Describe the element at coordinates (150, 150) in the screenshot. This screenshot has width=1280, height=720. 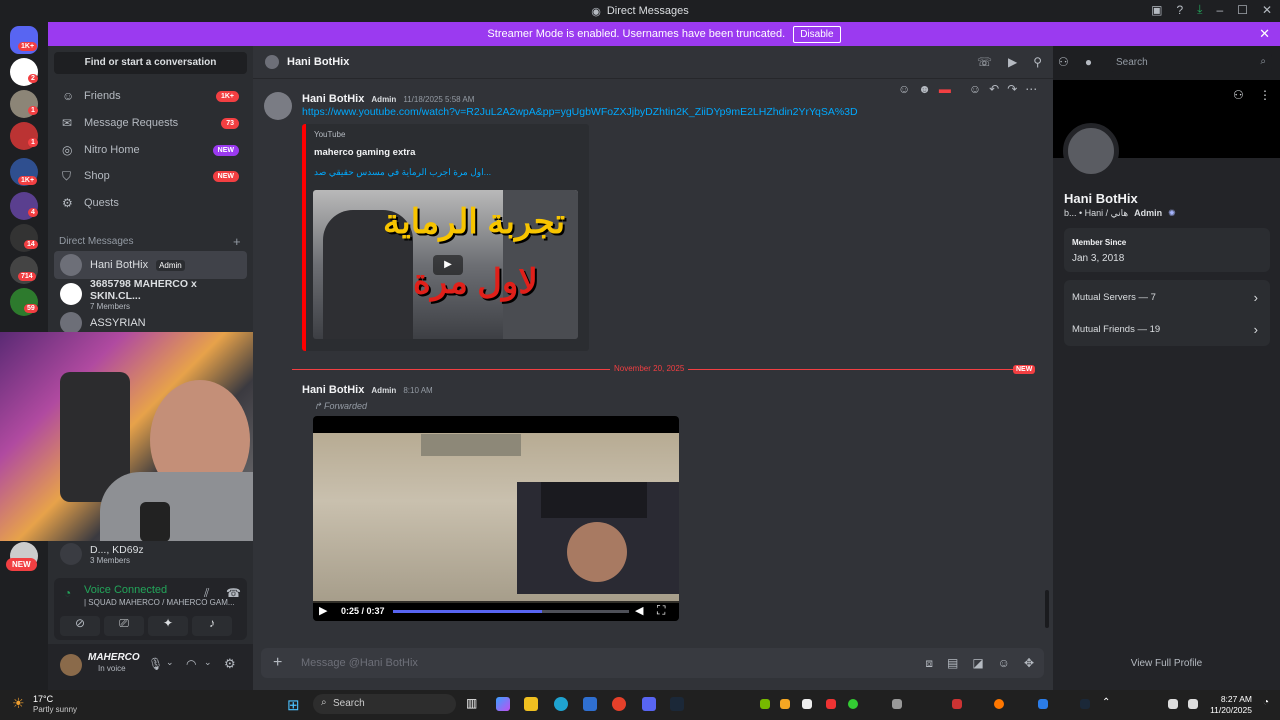
I see `nav-nitro-home: ◎ Nitro Home NEW` at that location.